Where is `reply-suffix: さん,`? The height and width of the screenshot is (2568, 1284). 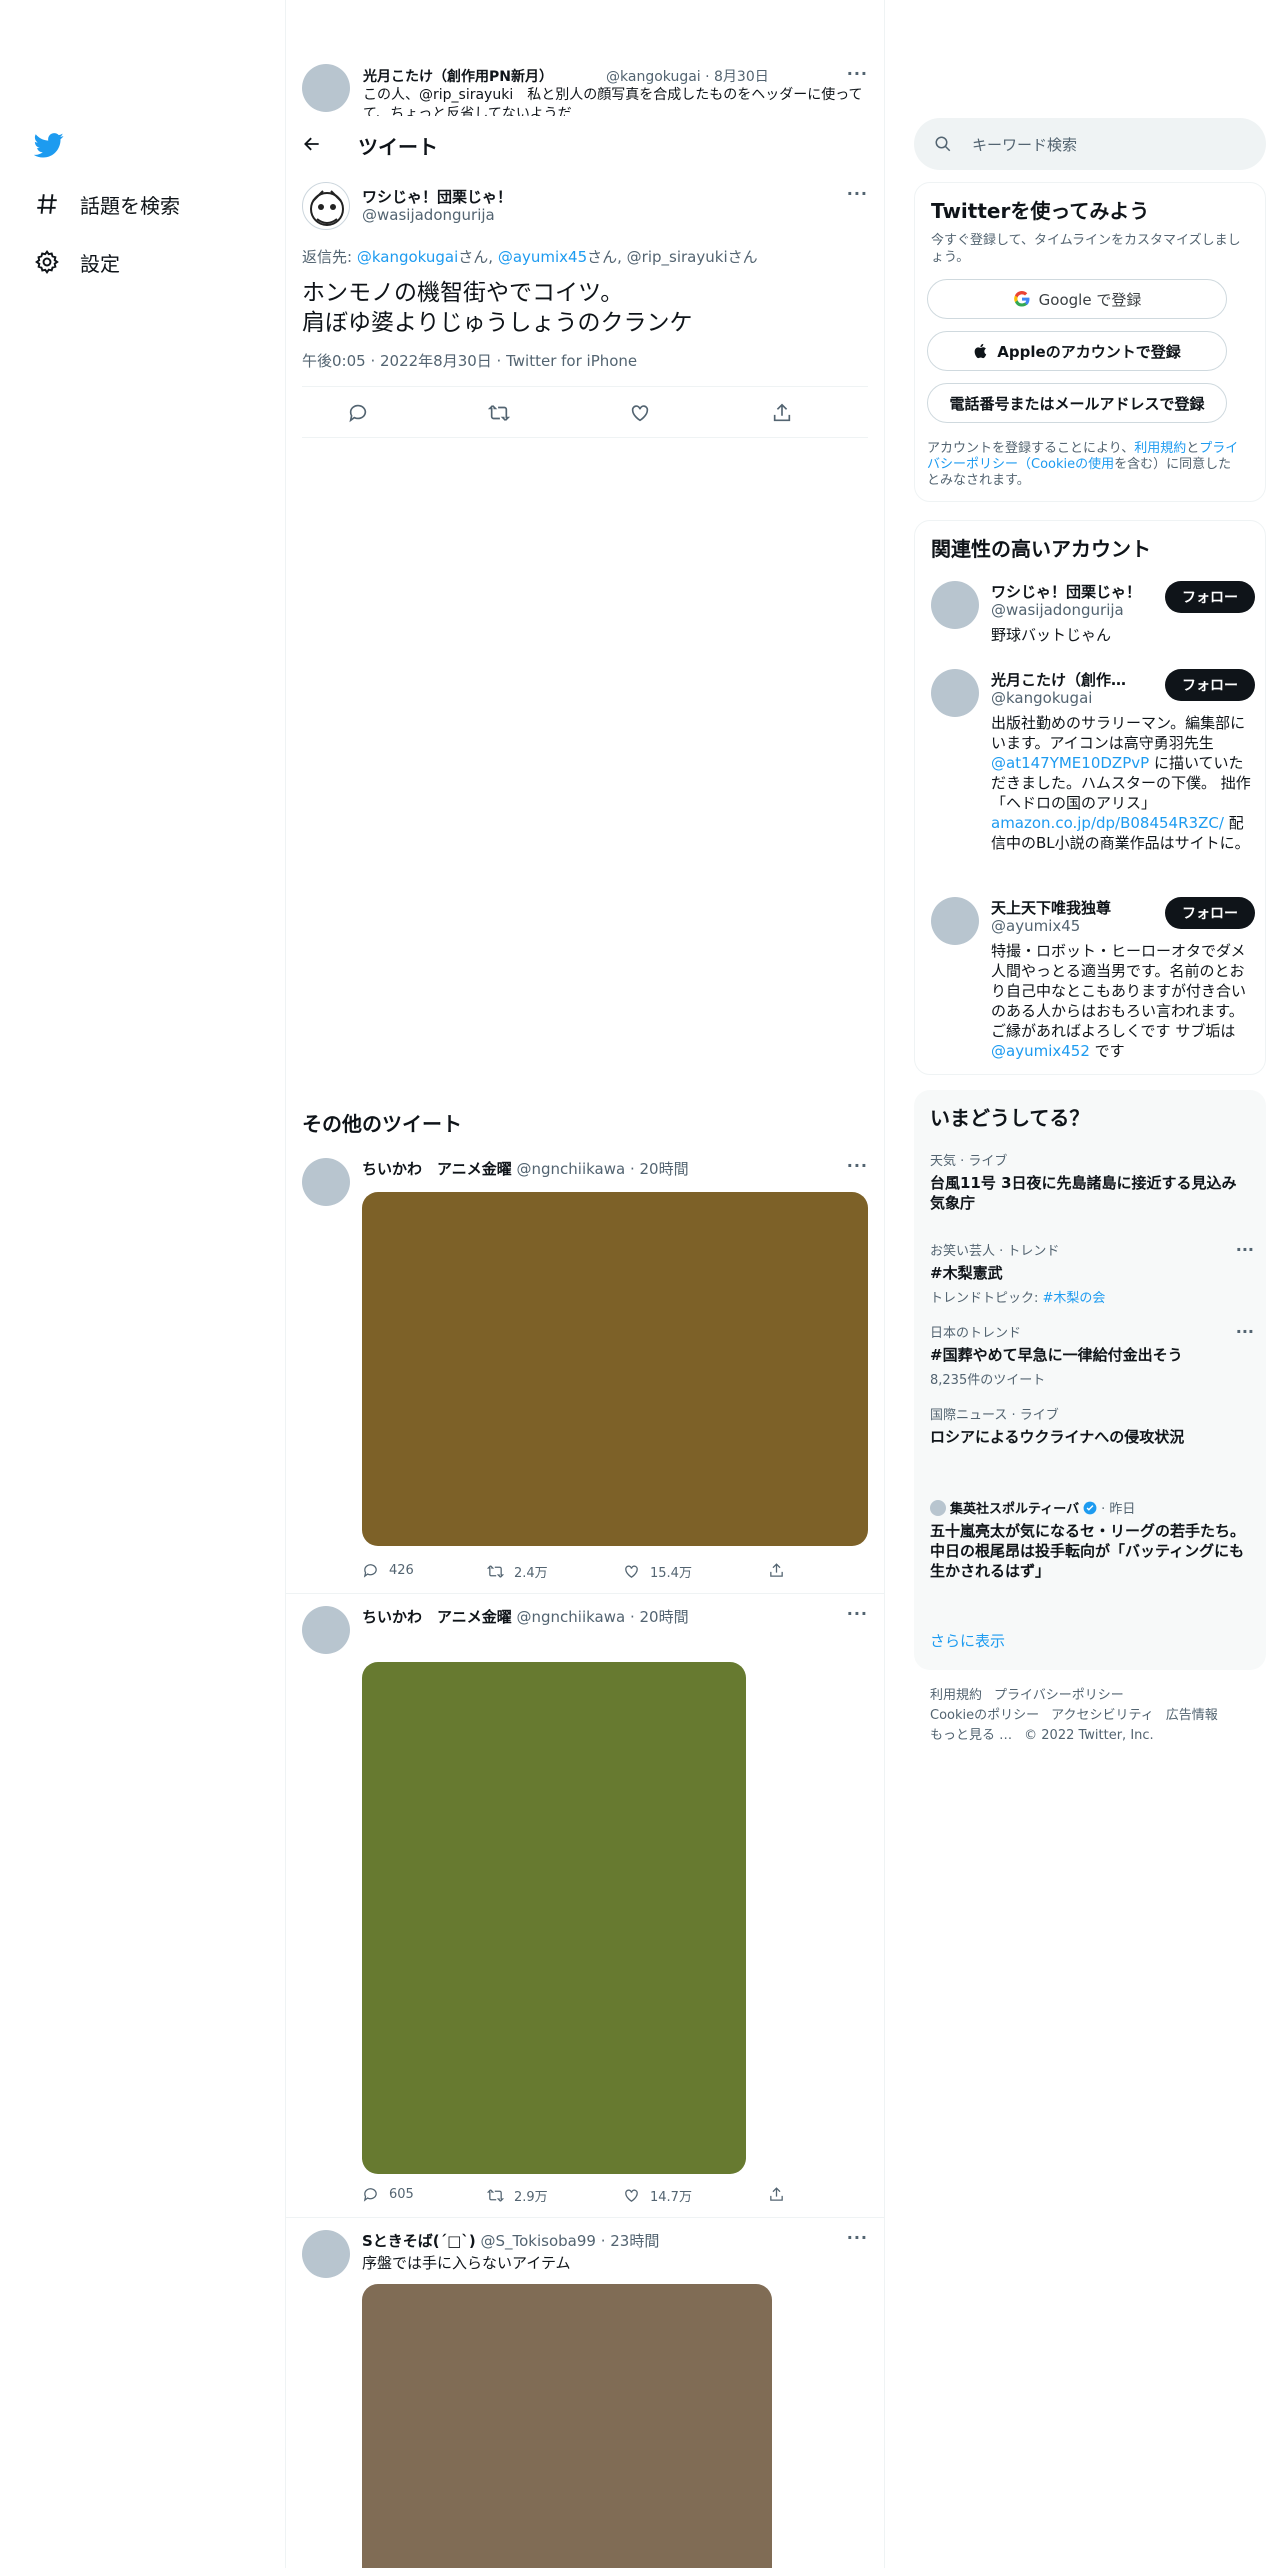
reply-suffix: さん, is located at coordinates (478, 257).